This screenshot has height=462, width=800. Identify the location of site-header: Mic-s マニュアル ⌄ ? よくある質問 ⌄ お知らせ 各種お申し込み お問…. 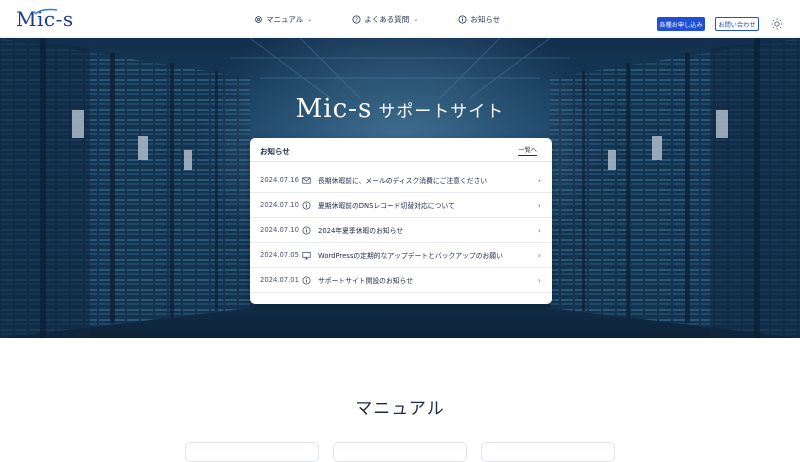
(400, 19).